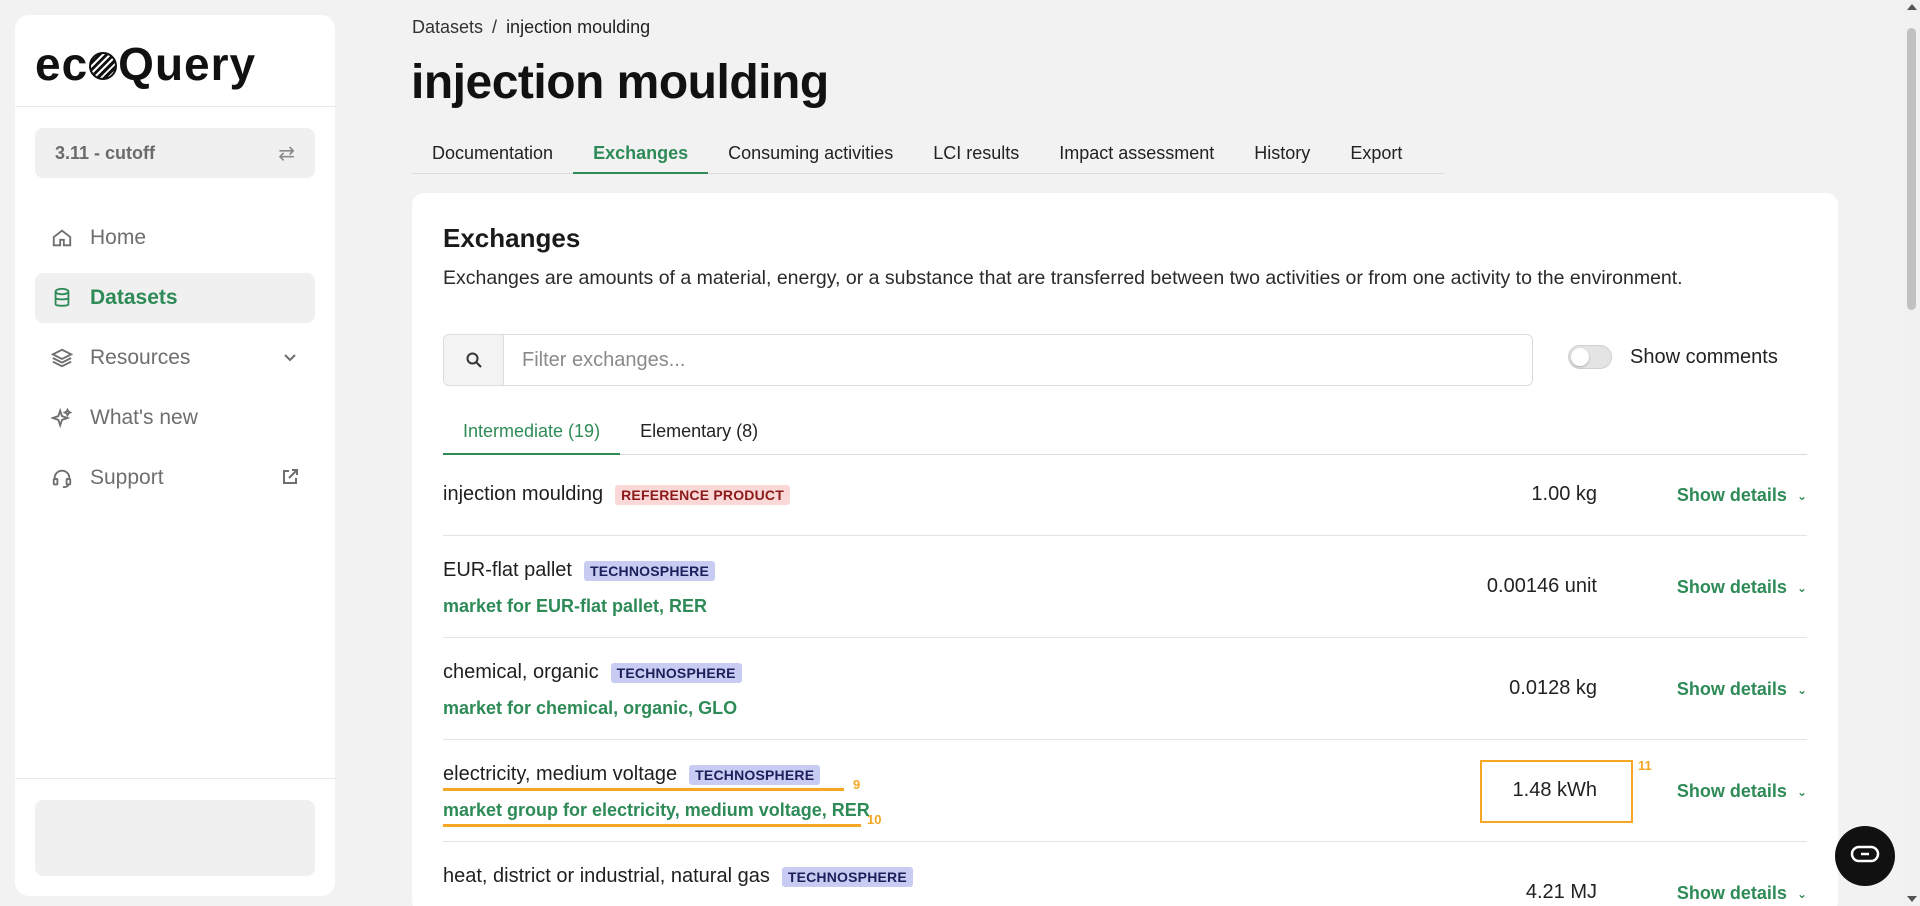  I want to click on ecoquery-logo: ec Query, so click(145, 64).